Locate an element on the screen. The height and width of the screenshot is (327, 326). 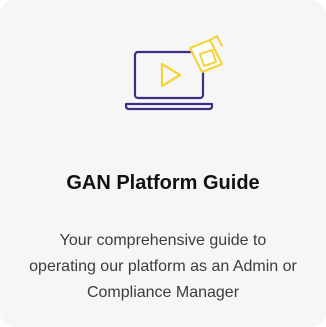
graduation-cap-icon is located at coordinates (206, 54).